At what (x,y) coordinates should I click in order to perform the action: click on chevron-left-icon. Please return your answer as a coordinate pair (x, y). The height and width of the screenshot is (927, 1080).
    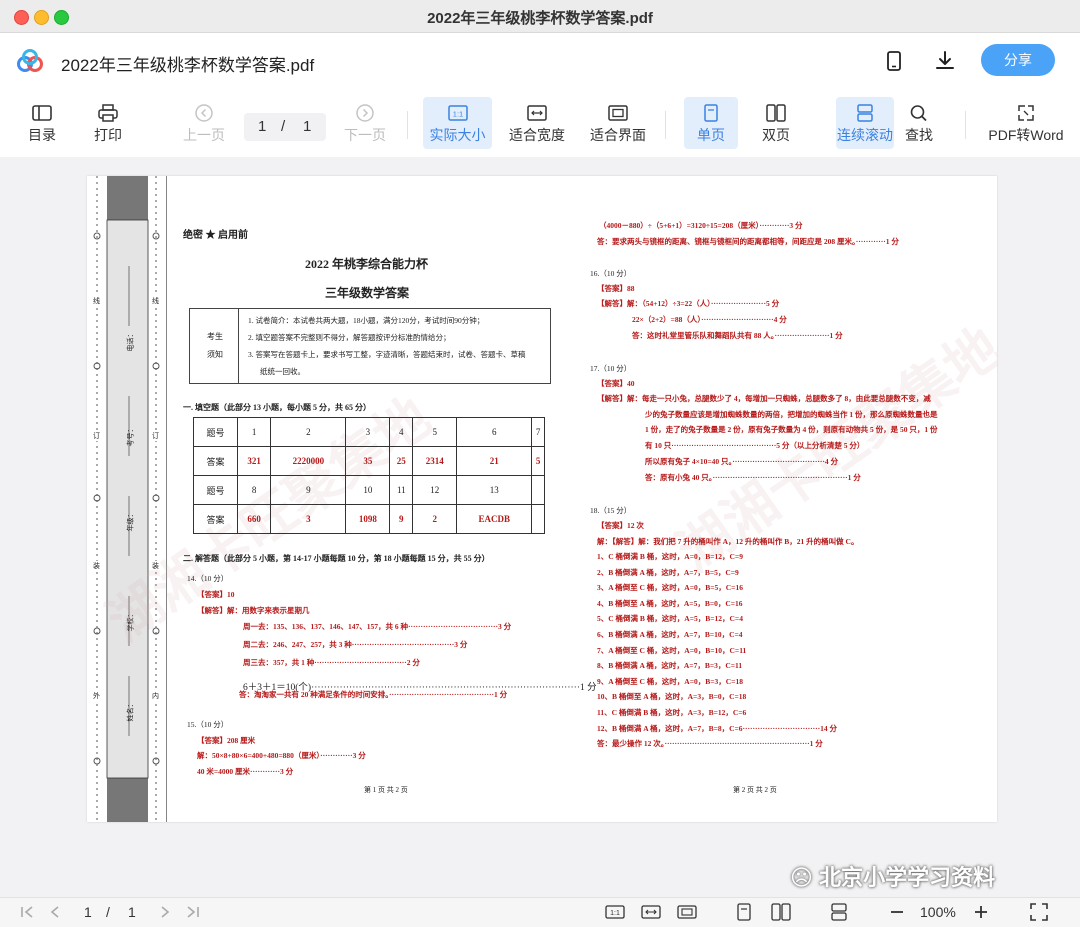
    Looking at the image, I should click on (55, 912).